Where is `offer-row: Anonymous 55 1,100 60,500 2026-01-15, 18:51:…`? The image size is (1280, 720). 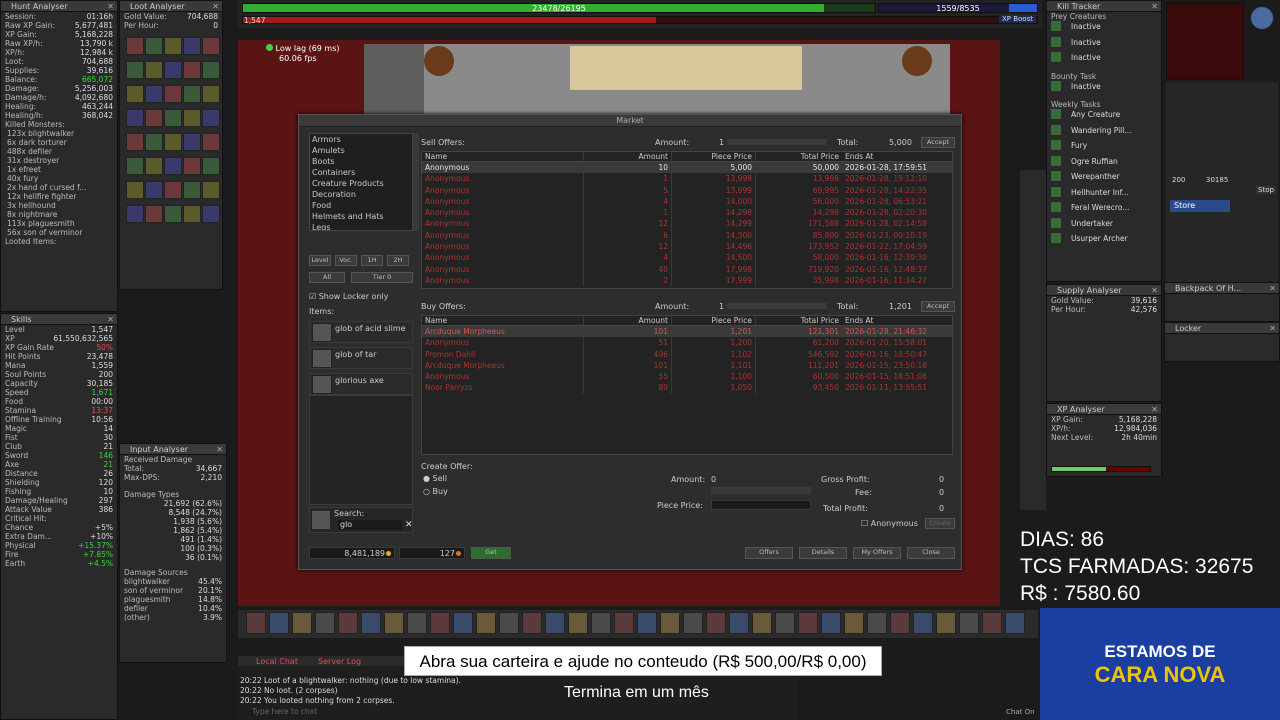
offer-row: Anonymous 55 1,100 60,500 2026-01-15, 18:51:… is located at coordinates (687, 377).